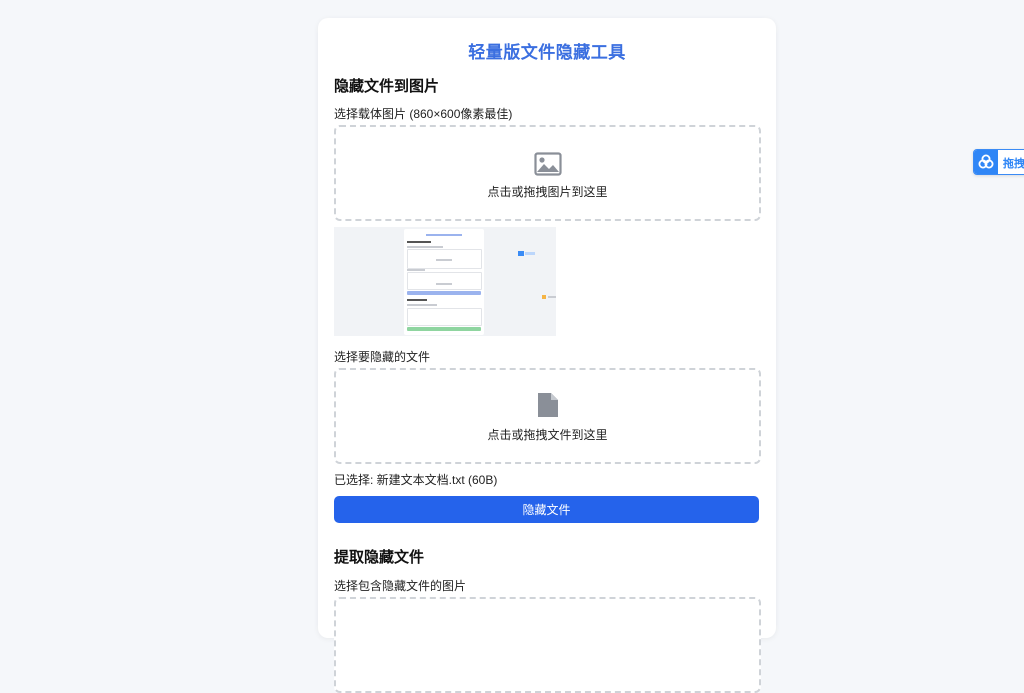  I want to click on image-preview, so click(445, 281).